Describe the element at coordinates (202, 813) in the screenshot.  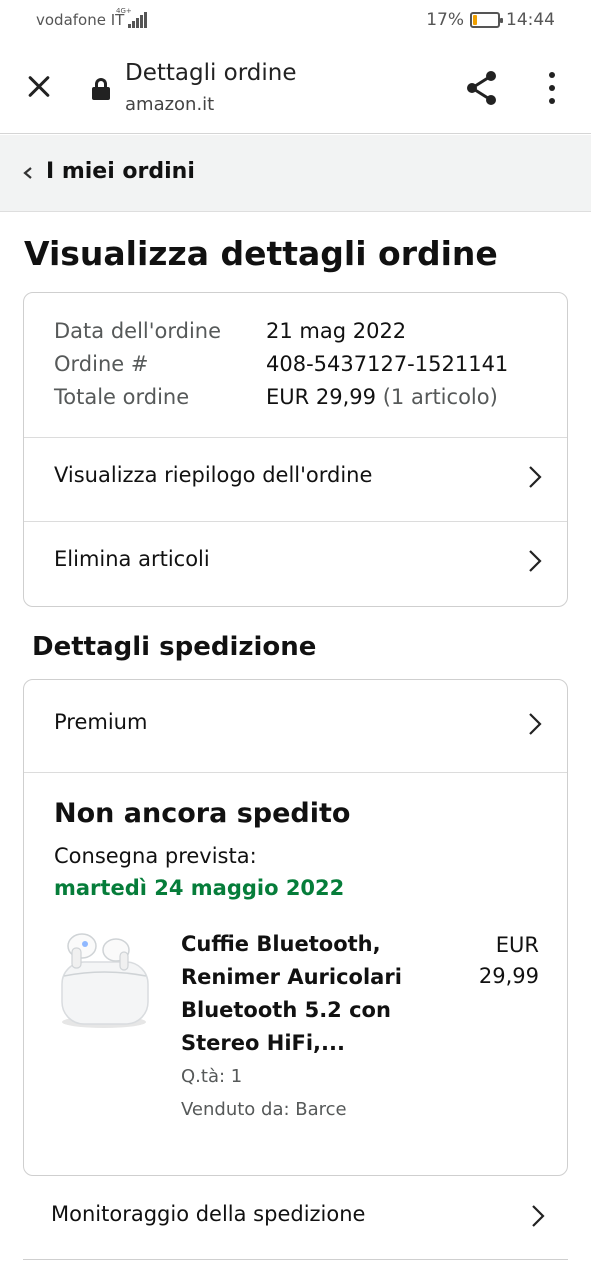
I see `shipment-status: Non ancora spedito` at that location.